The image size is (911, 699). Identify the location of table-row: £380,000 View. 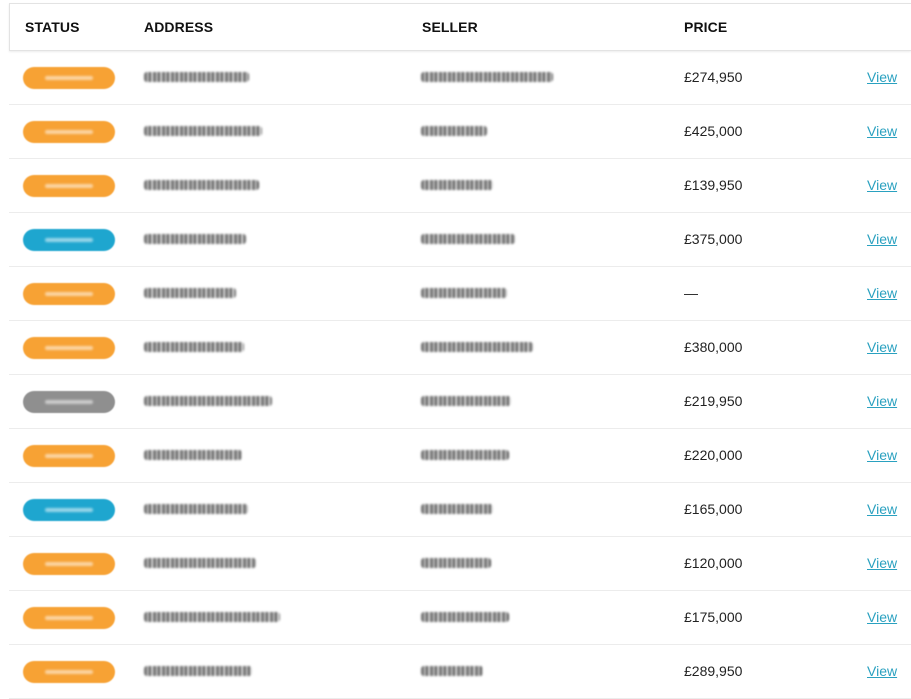
(460, 348).